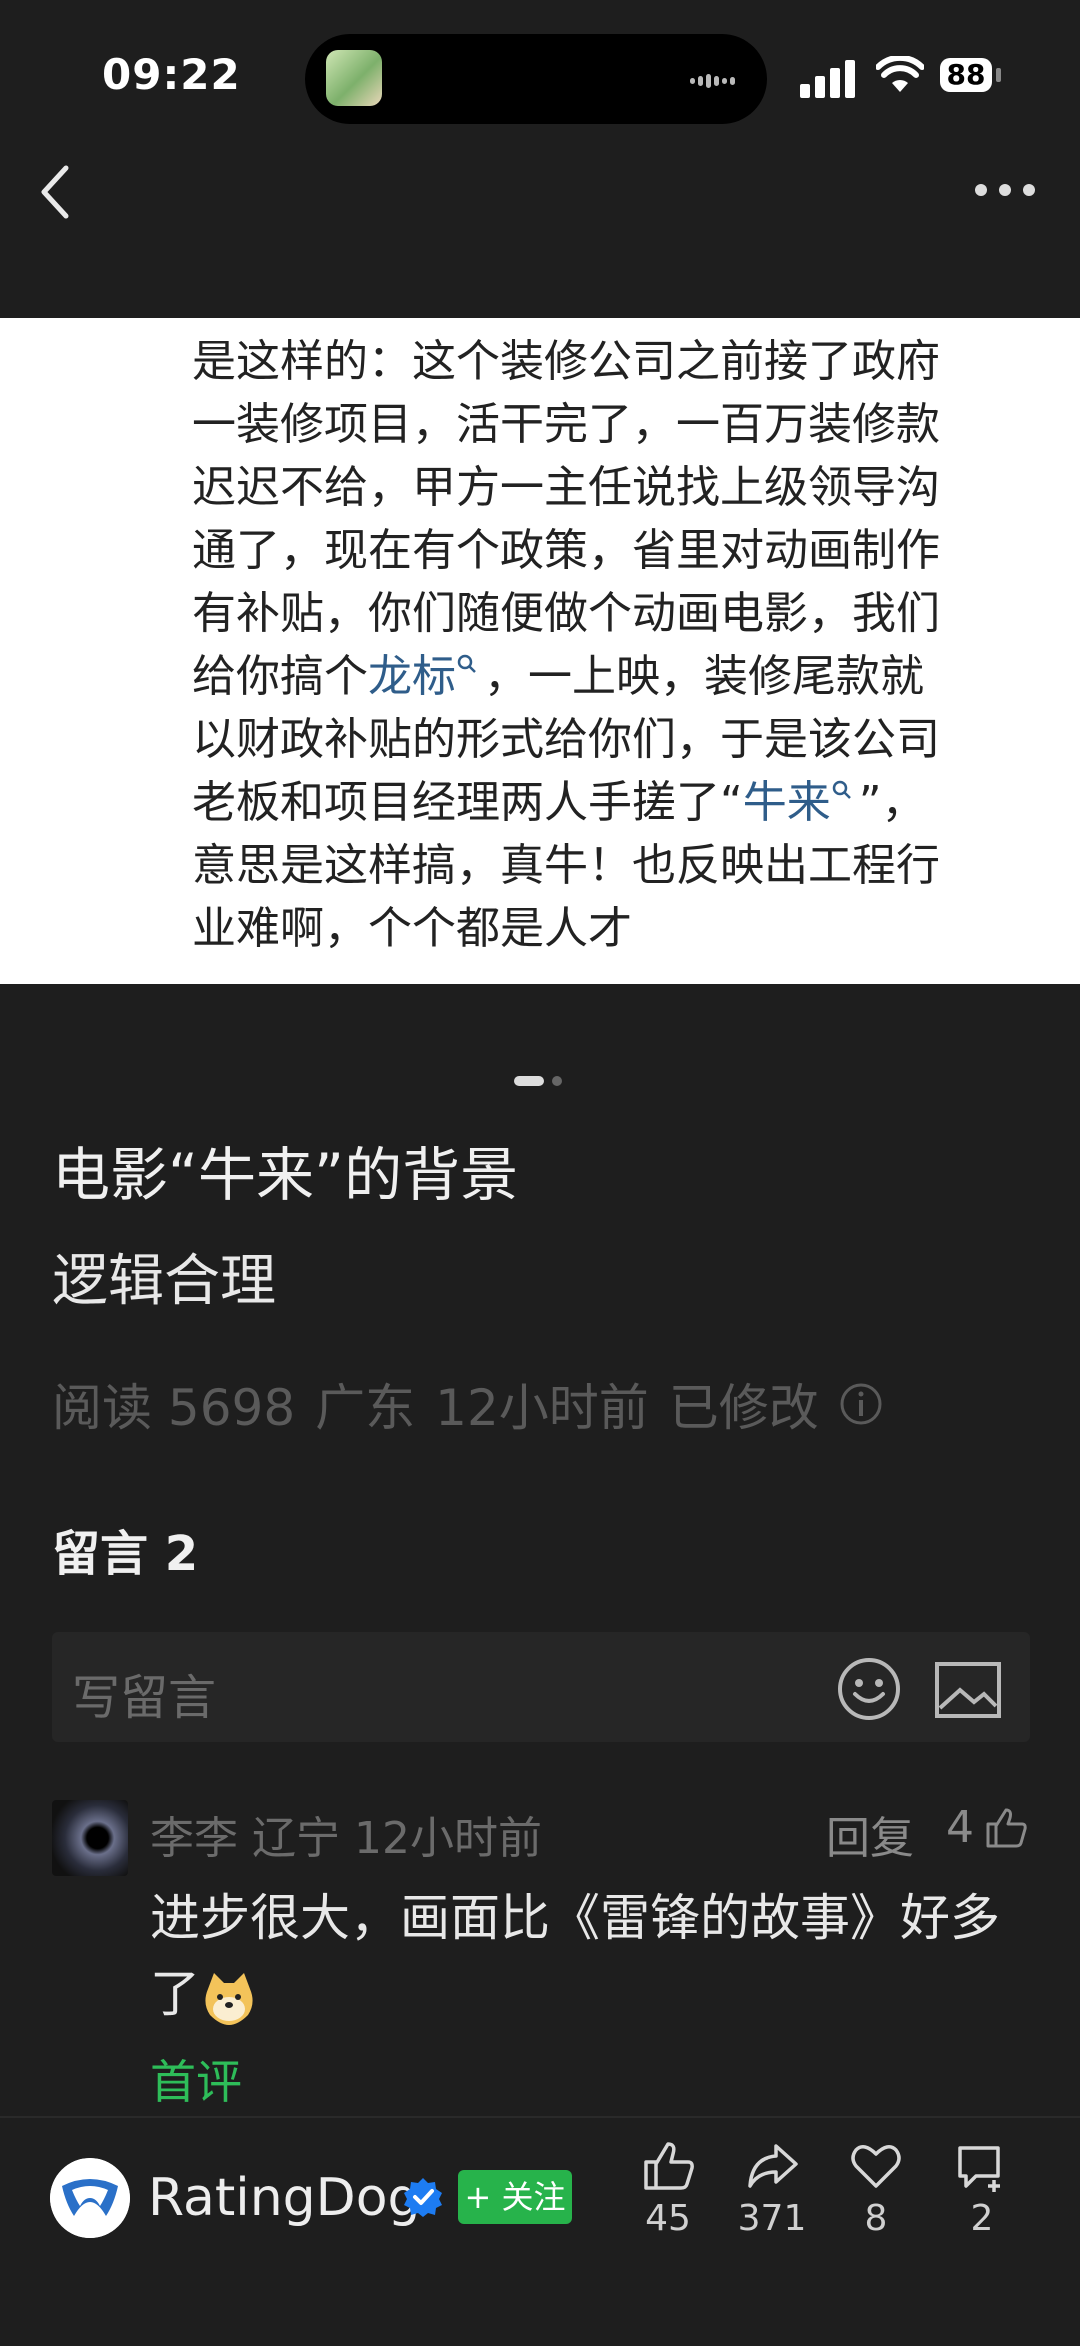  I want to click on heart-icon, so click(876, 2166).